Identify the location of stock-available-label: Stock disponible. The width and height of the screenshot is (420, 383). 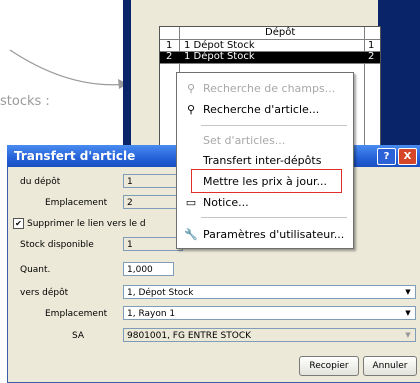
(57, 245).